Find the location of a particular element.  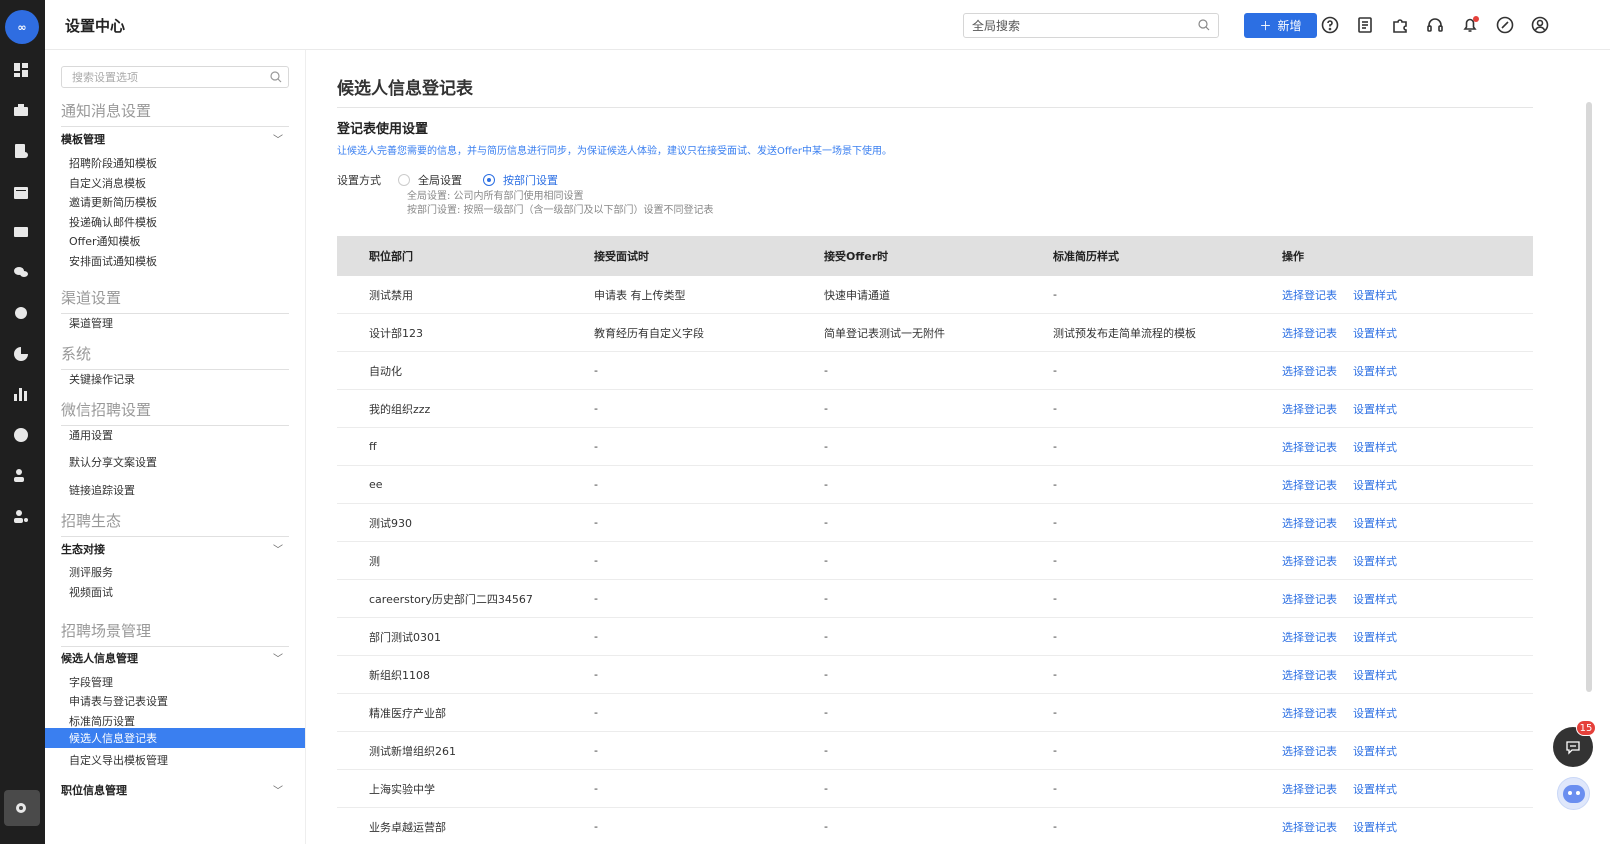

sidebar-item-general: 通用设置 is located at coordinates (91, 435).